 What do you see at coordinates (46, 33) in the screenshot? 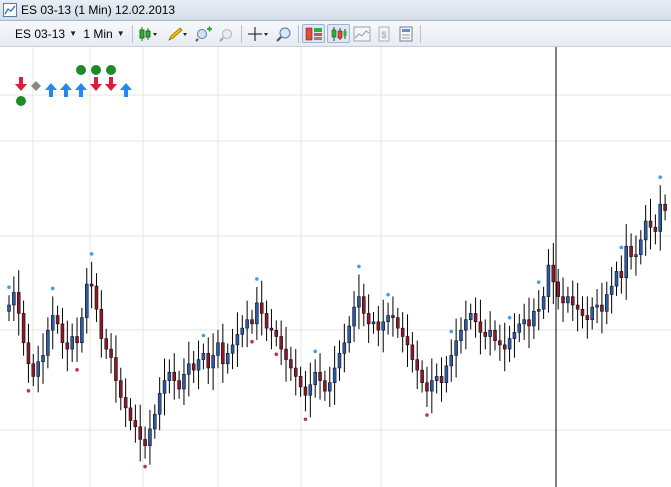
I see `instrument-dropdown: ES 03-13 ▼` at bounding box center [46, 33].